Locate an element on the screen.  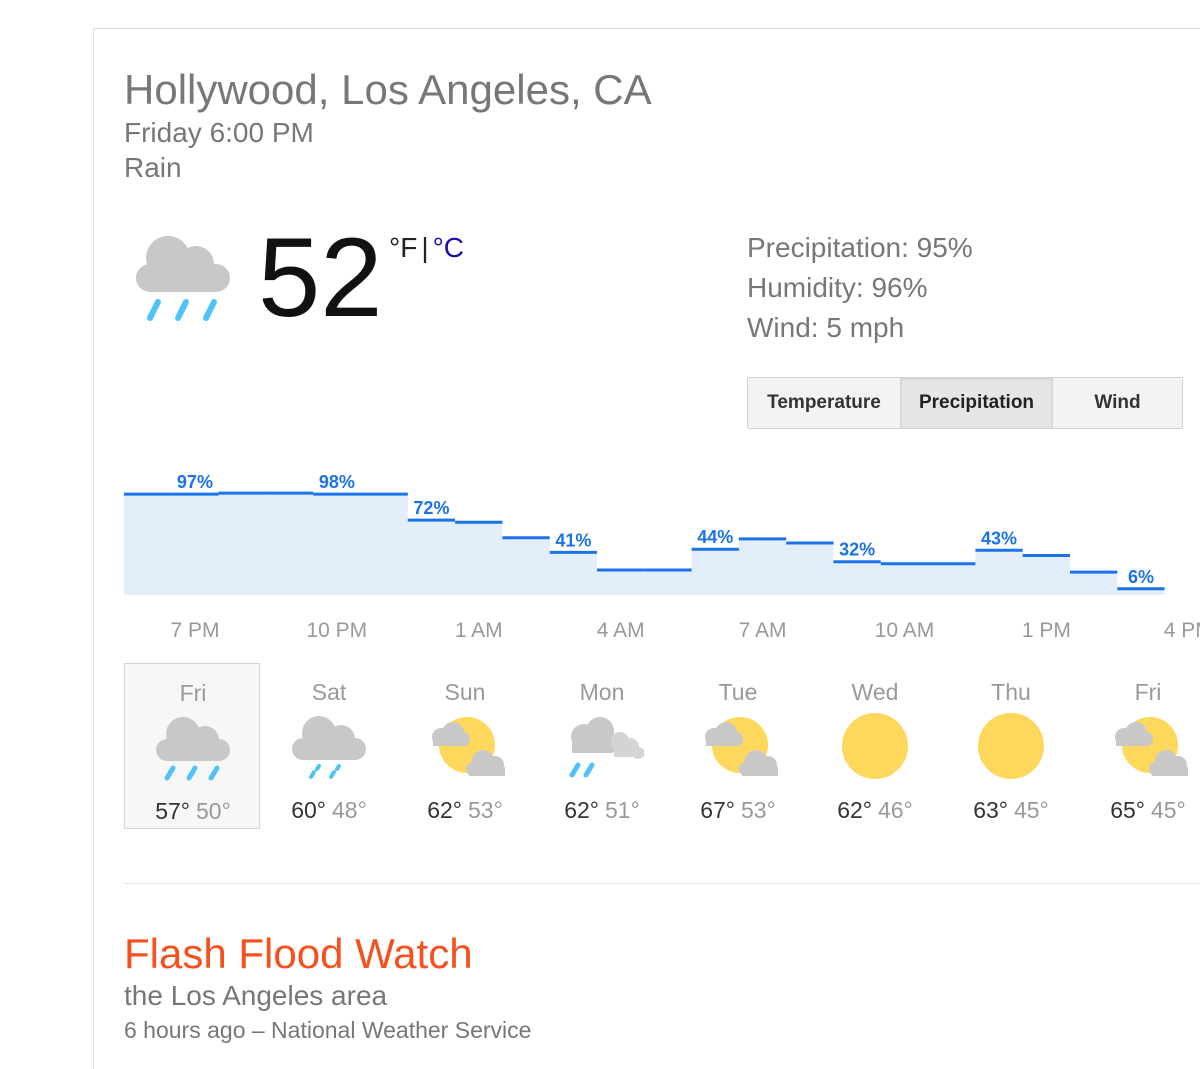
condition-label: Rain is located at coordinates (153, 167).